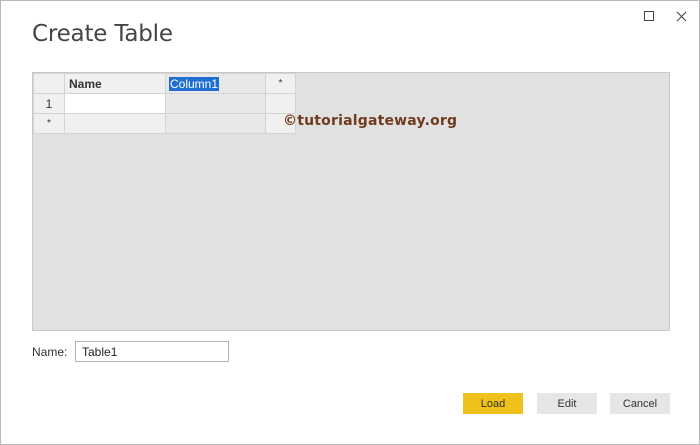  I want to click on close-icon, so click(681, 16).